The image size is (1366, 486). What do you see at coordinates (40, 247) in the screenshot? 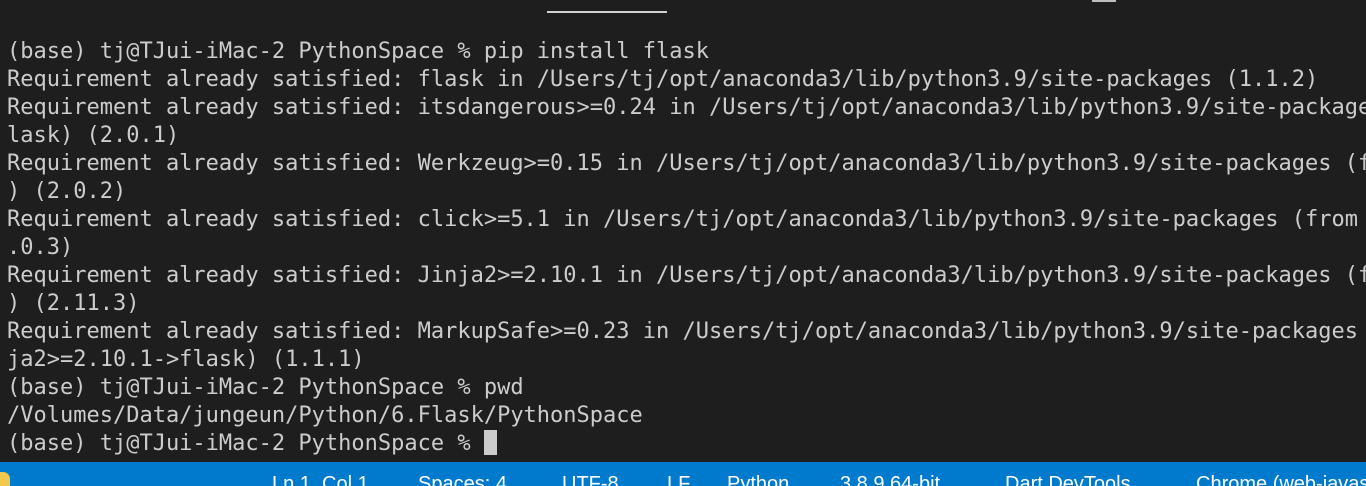
I see `terminal-line: .0.3)` at bounding box center [40, 247].